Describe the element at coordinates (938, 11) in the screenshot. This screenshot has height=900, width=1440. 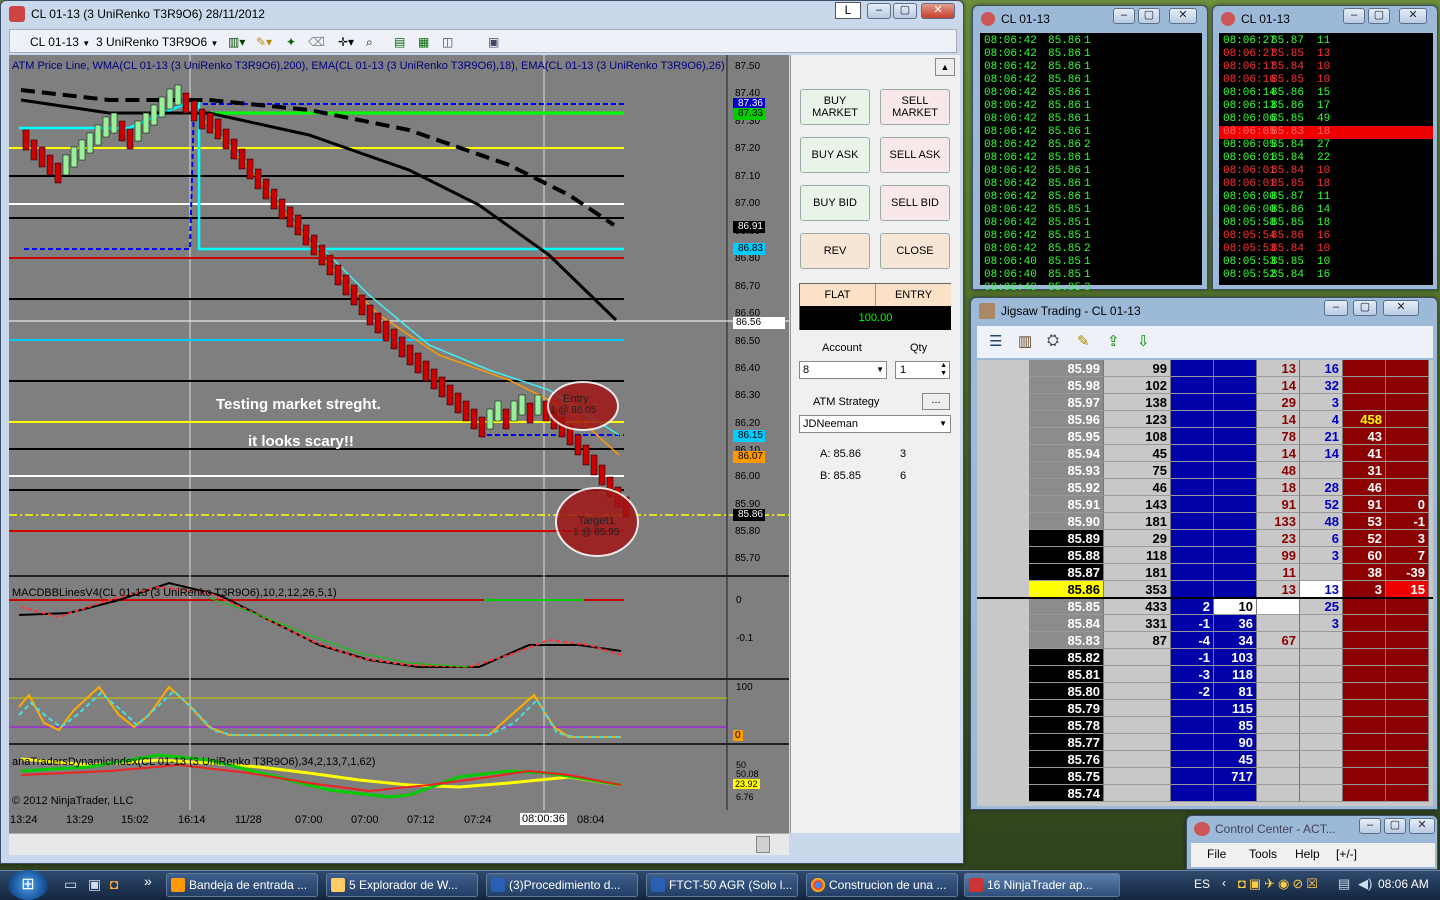
I see `close-button: ✕` at that location.